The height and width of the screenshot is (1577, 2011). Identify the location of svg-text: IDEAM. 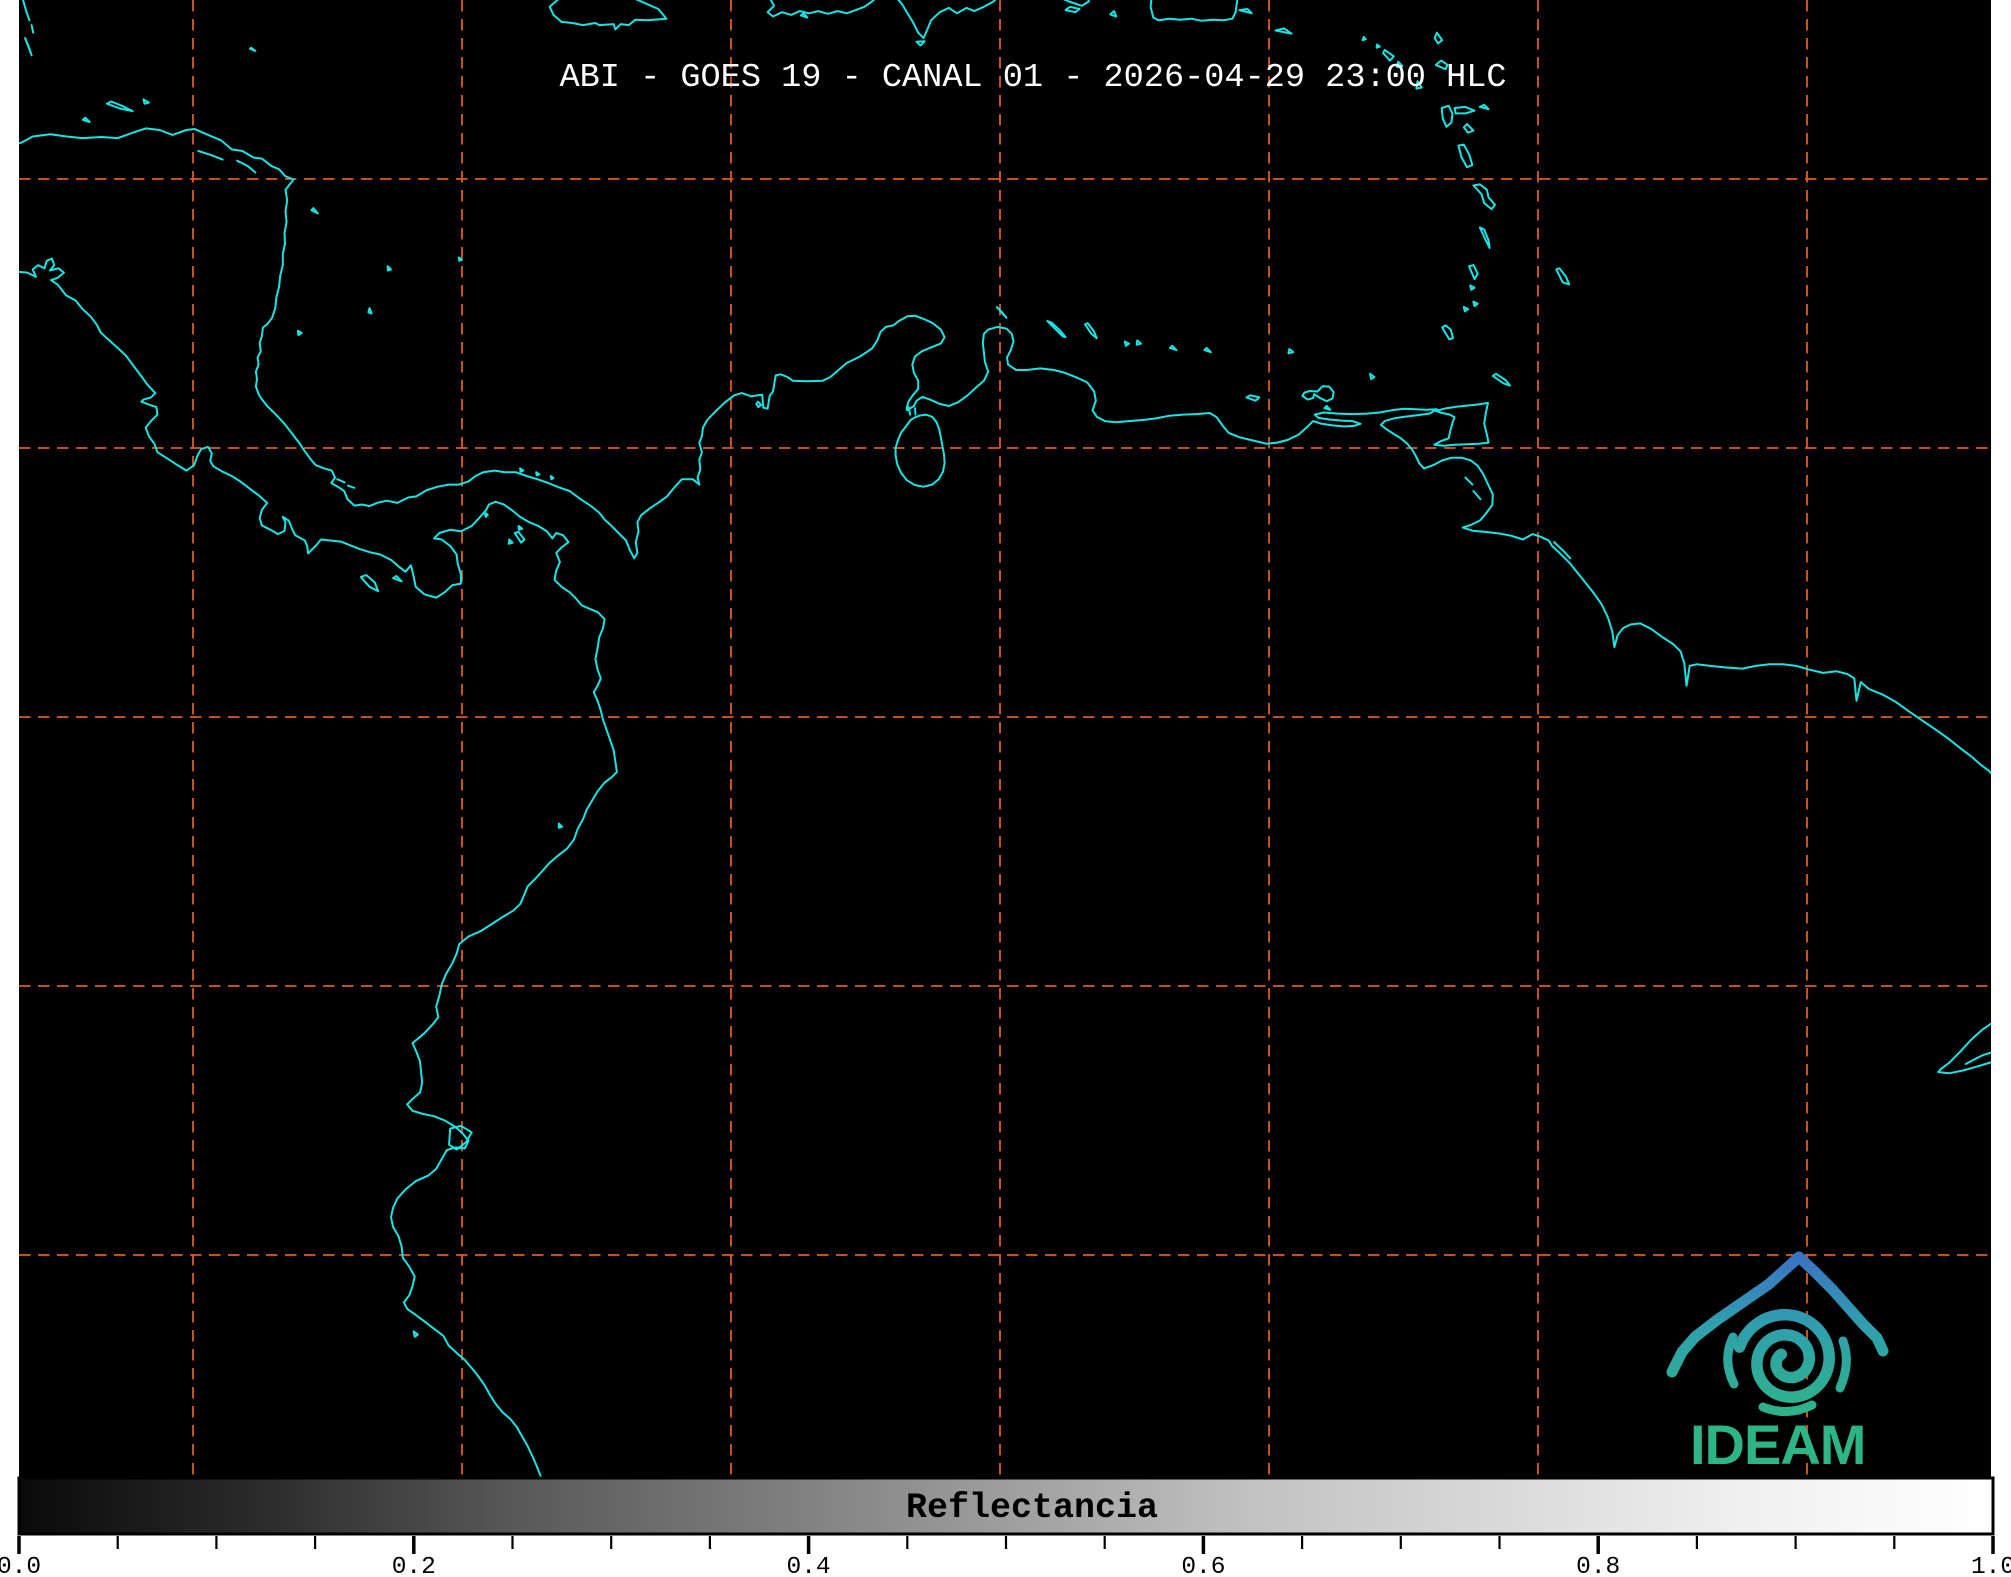
(1777, 1444).